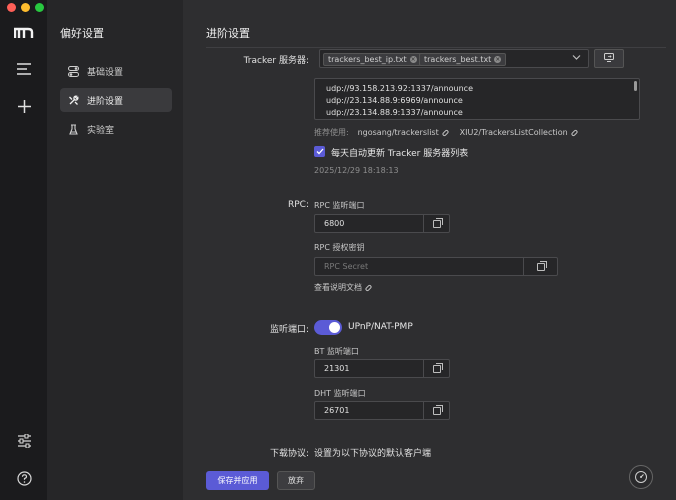  What do you see at coordinates (24, 106) in the screenshot?
I see `plus-icon` at bounding box center [24, 106].